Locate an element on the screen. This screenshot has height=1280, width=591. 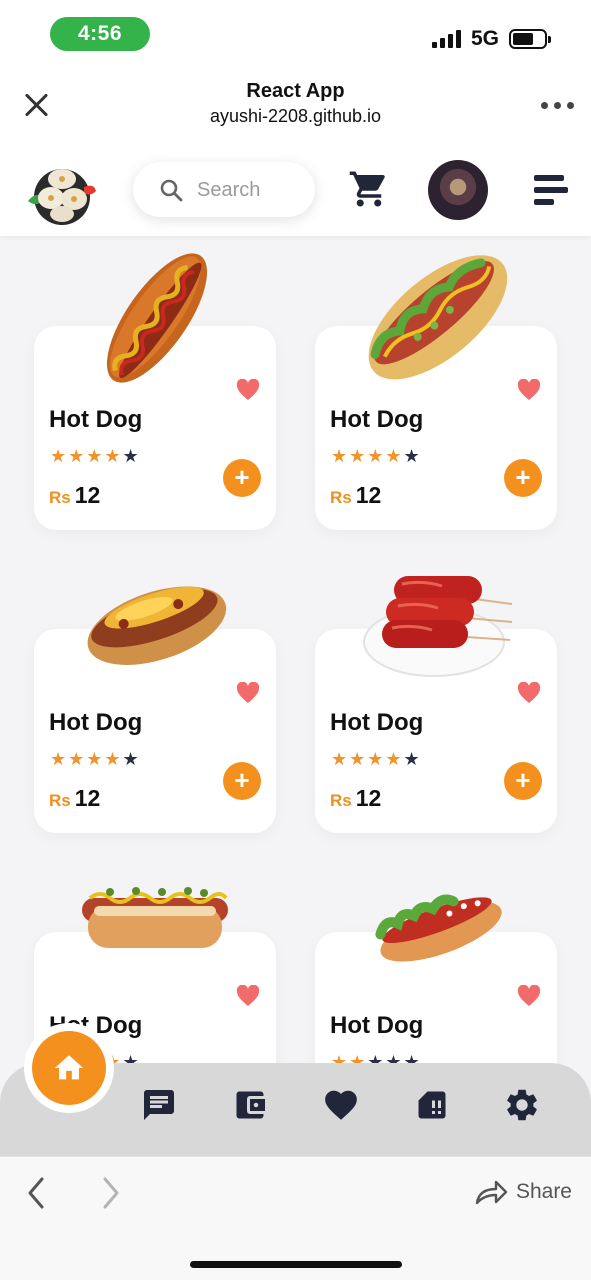
nav-favorites is located at coordinates (341, 1105).